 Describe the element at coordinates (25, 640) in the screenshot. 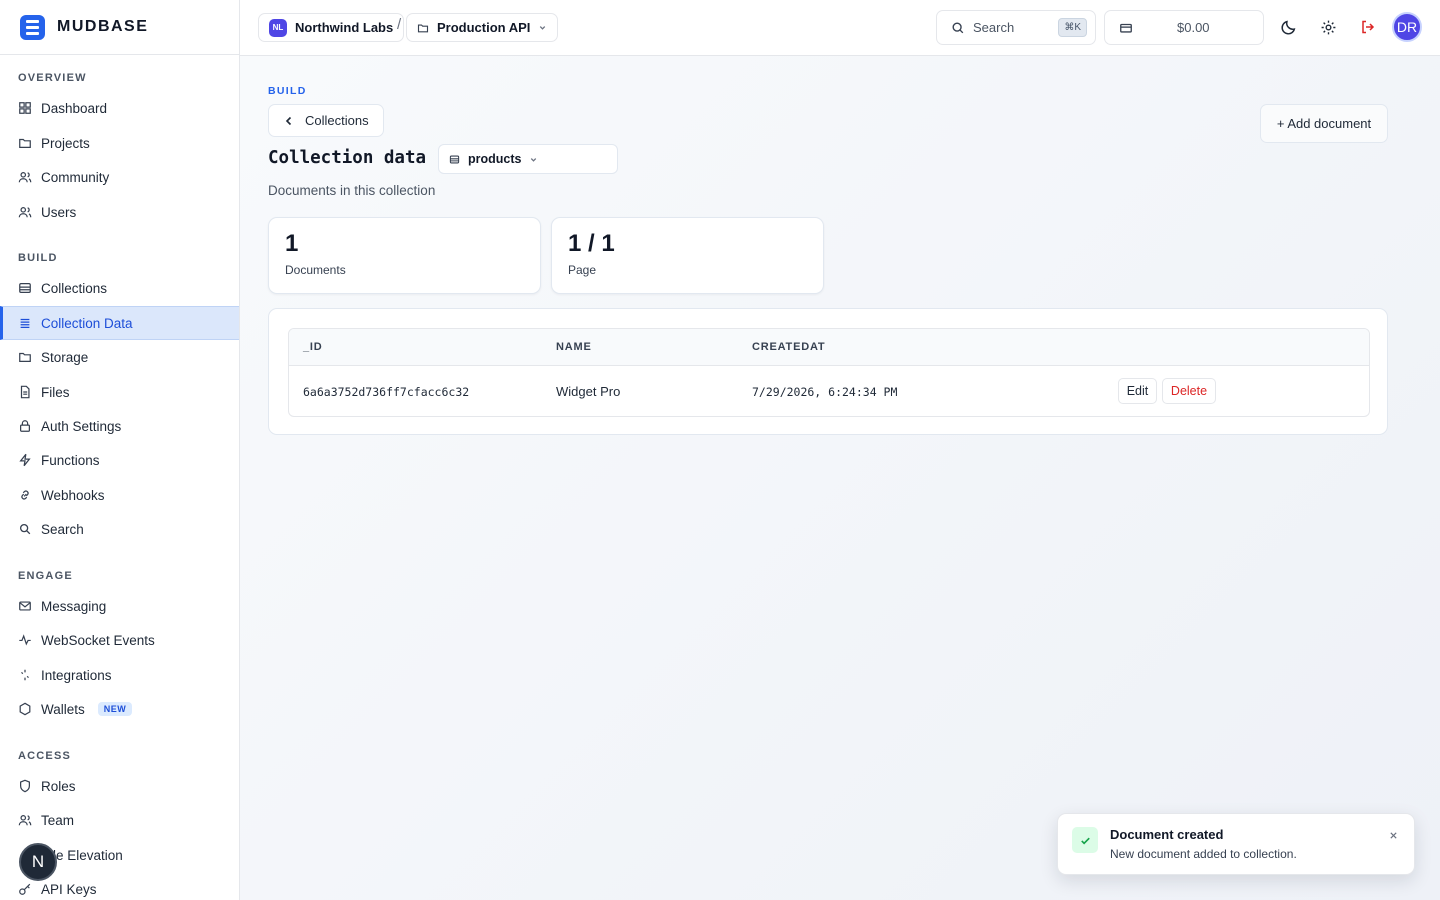

I see `activity-icon` at that location.